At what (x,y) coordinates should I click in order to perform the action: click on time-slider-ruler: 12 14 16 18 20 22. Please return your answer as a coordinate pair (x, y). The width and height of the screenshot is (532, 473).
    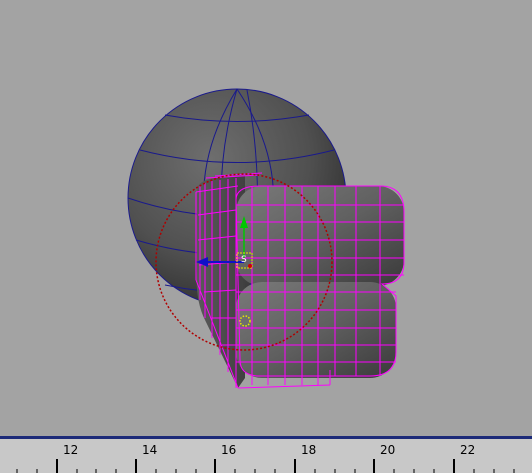
    Looking at the image, I should click on (266, 456).